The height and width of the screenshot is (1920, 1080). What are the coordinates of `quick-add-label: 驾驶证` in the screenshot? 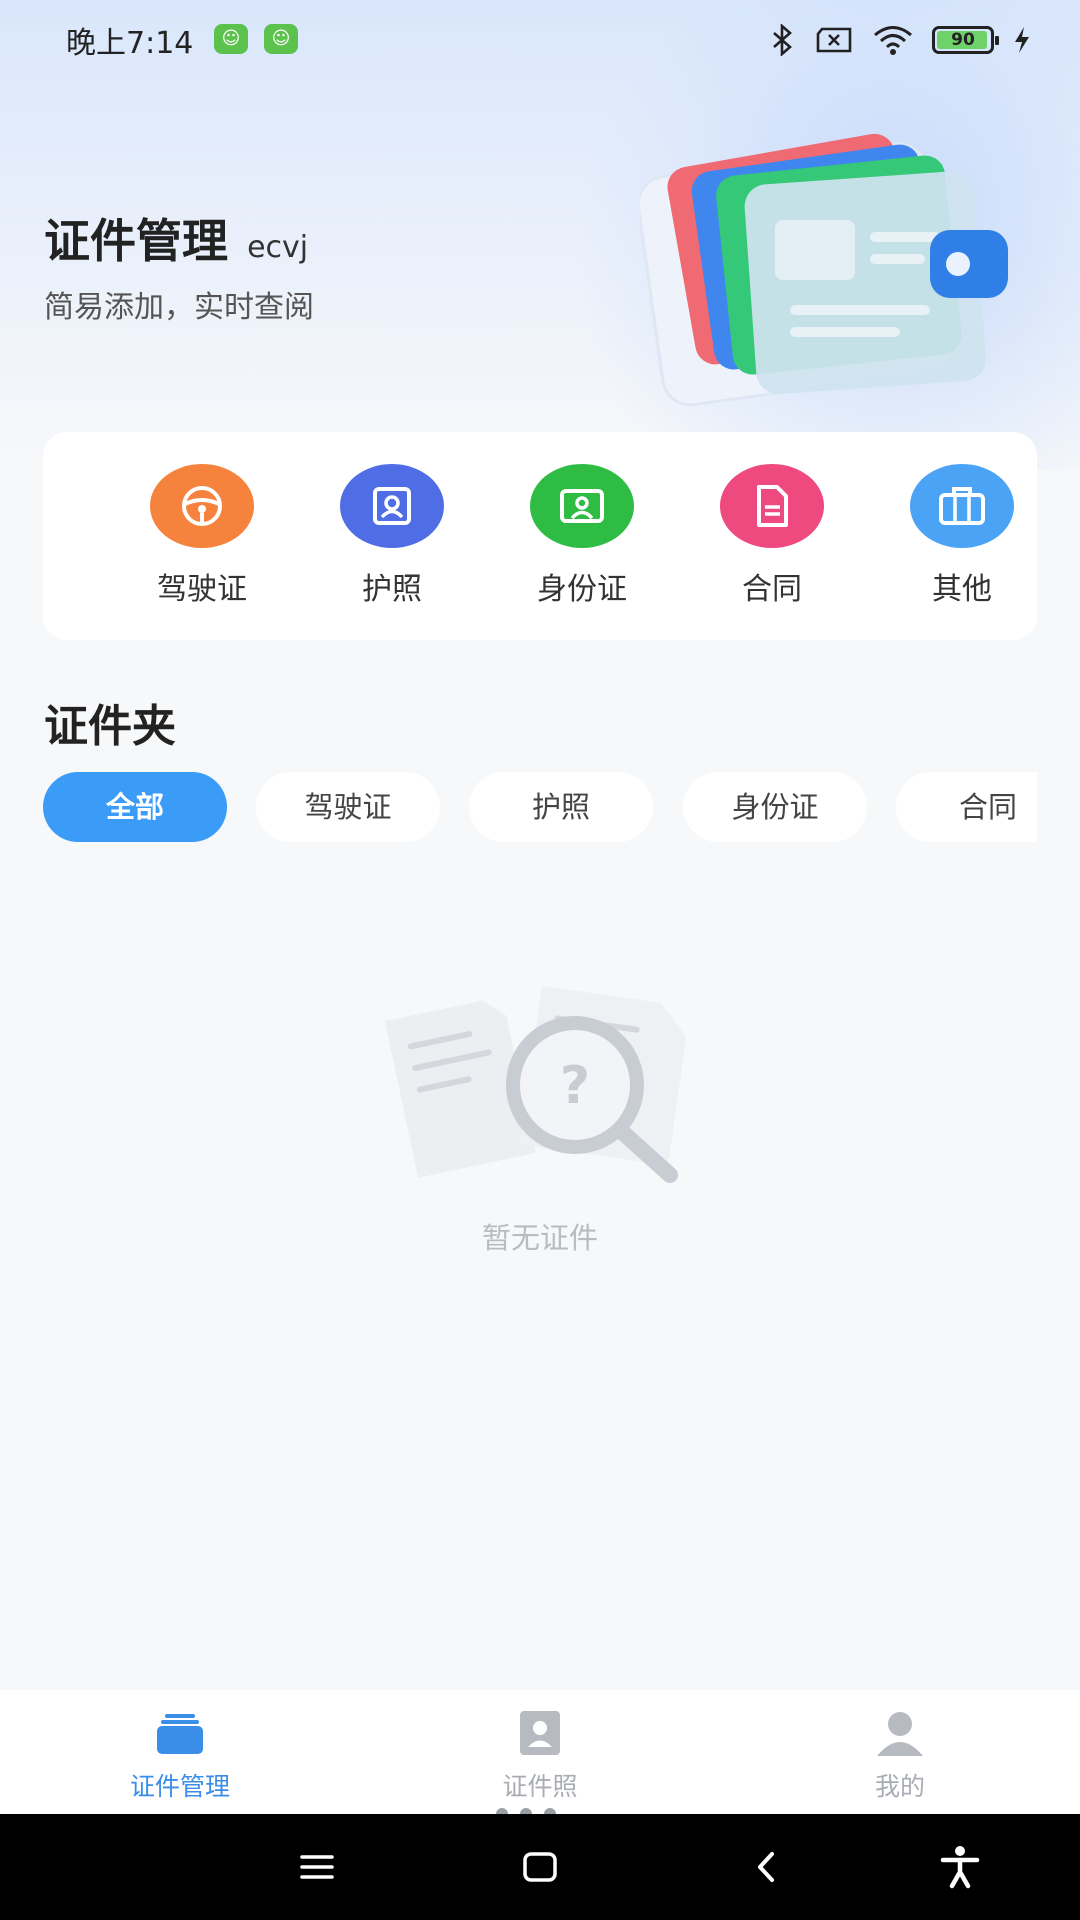 It's located at (202, 589).